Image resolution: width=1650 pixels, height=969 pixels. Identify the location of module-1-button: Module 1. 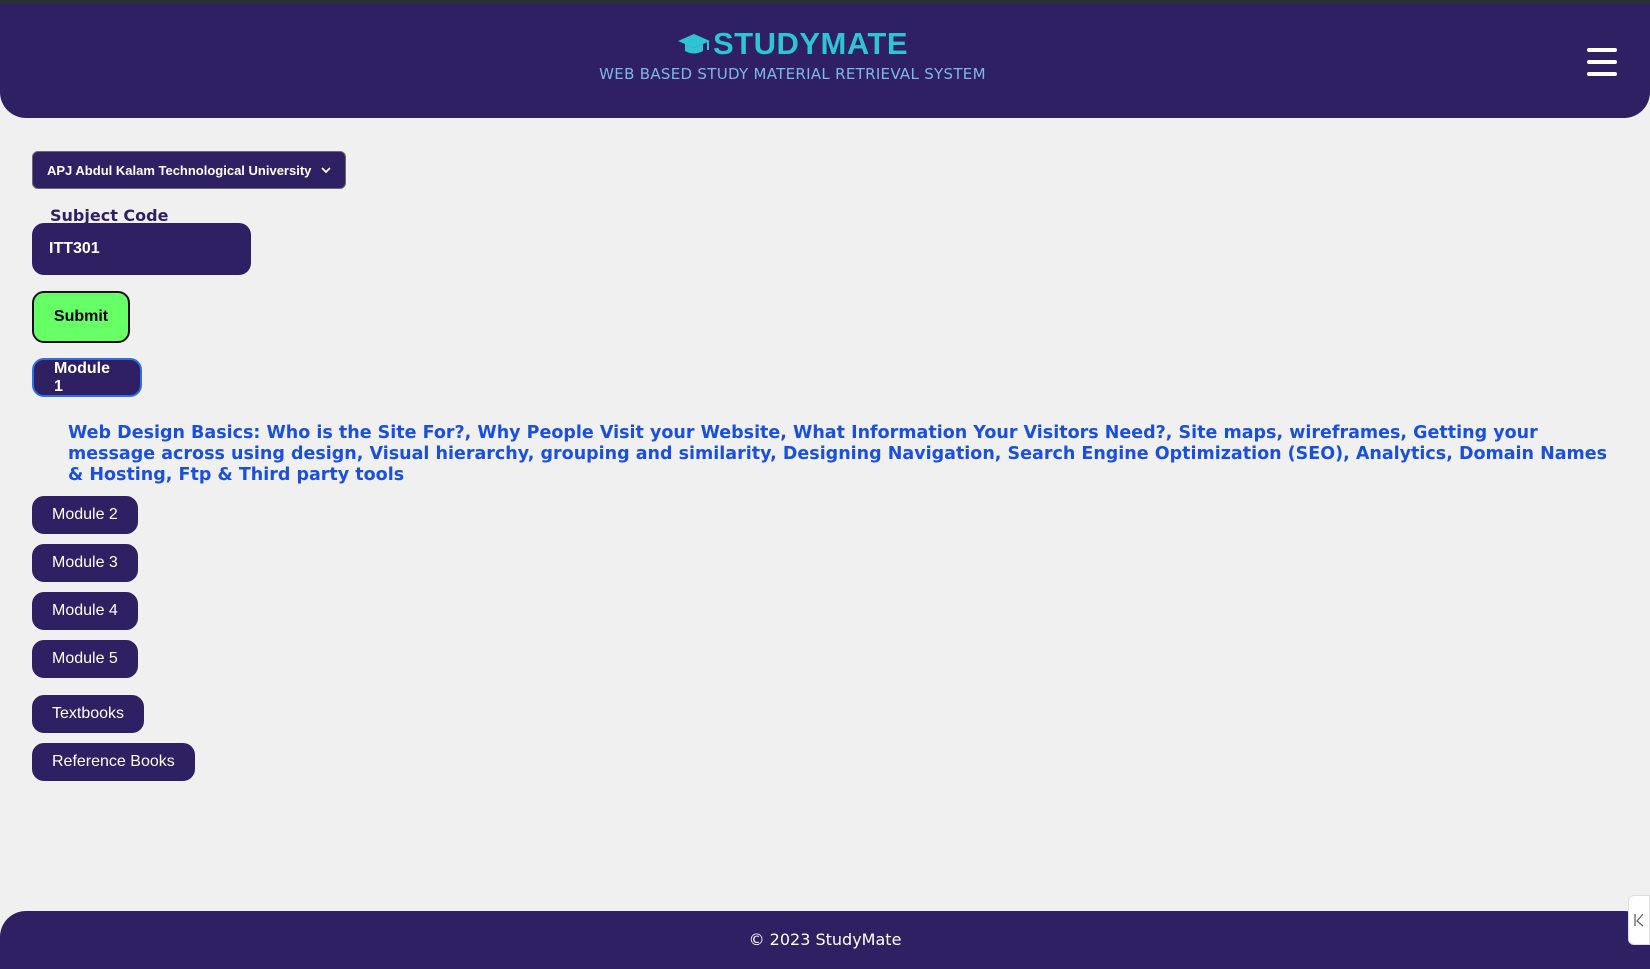
(87, 377).